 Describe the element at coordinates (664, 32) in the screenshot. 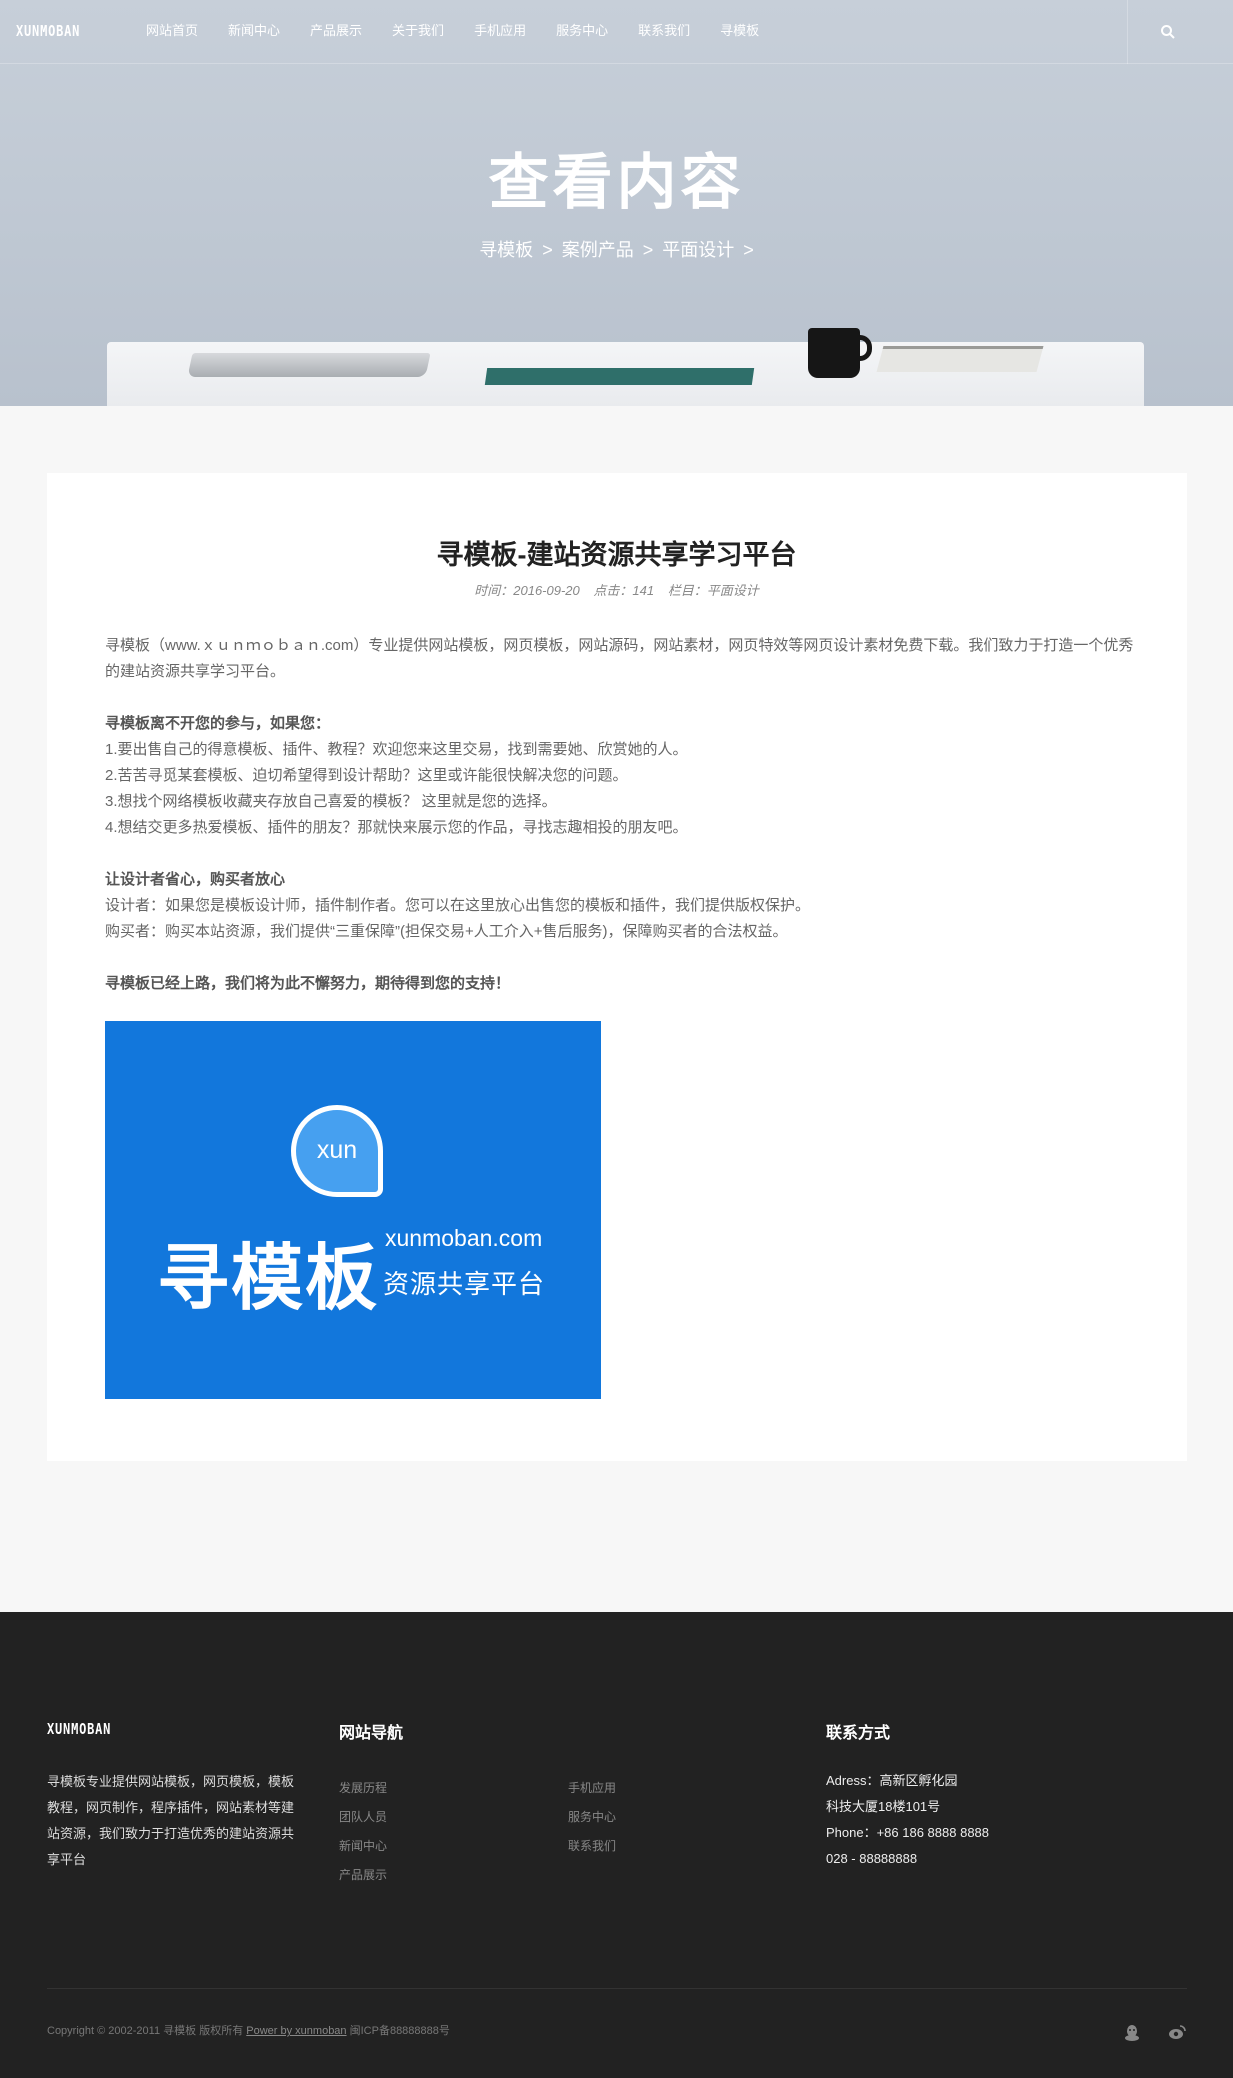

I see `nav-item-contact: 联系我们` at that location.